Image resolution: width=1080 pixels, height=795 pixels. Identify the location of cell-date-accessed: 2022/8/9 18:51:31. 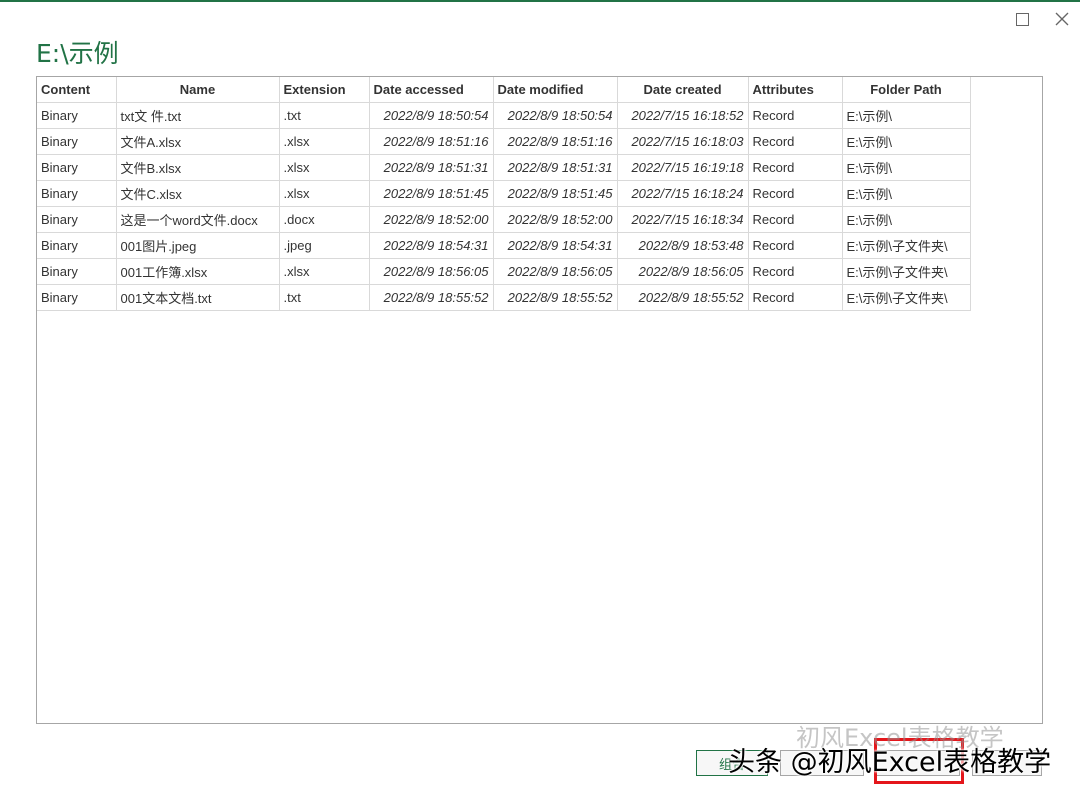
(431, 167).